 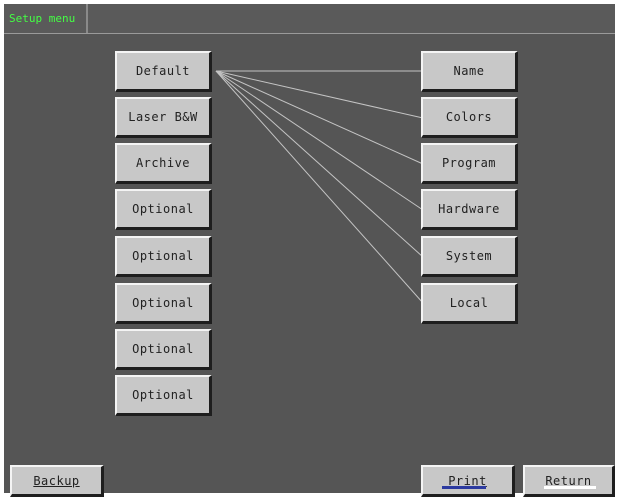 I want to click on name-button: Name, so click(x=469, y=71).